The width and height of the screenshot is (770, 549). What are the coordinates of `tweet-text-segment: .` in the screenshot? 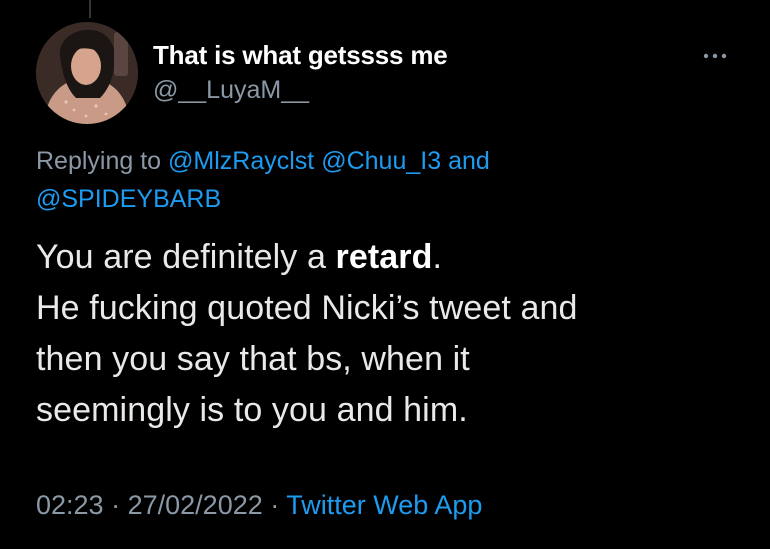 It's located at (437, 257).